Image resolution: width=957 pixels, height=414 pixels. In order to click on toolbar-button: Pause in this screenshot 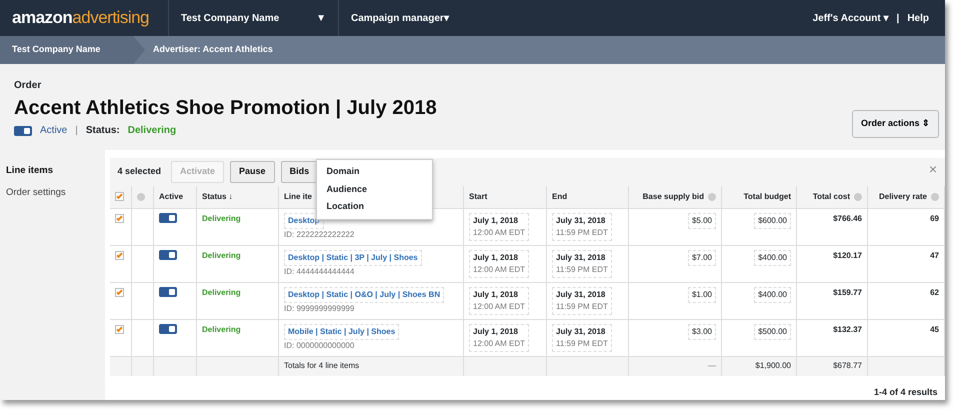, I will do `click(252, 172)`.